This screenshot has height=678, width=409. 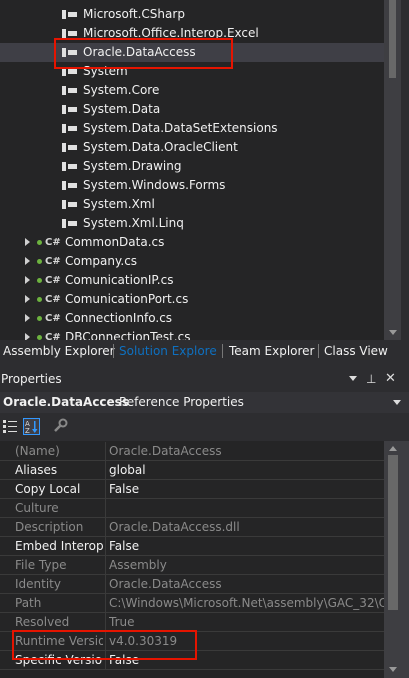 I want to click on reference-item: System.Xml.Linq, so click(x=192, y=223).